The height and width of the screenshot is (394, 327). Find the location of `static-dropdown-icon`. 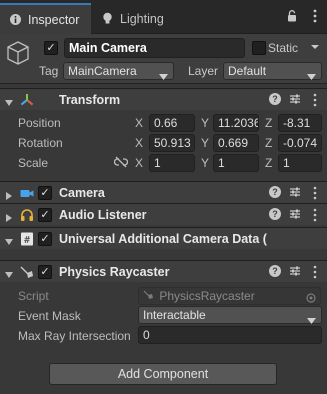

static-dropdown-icon is located at coordinates (316, 47).